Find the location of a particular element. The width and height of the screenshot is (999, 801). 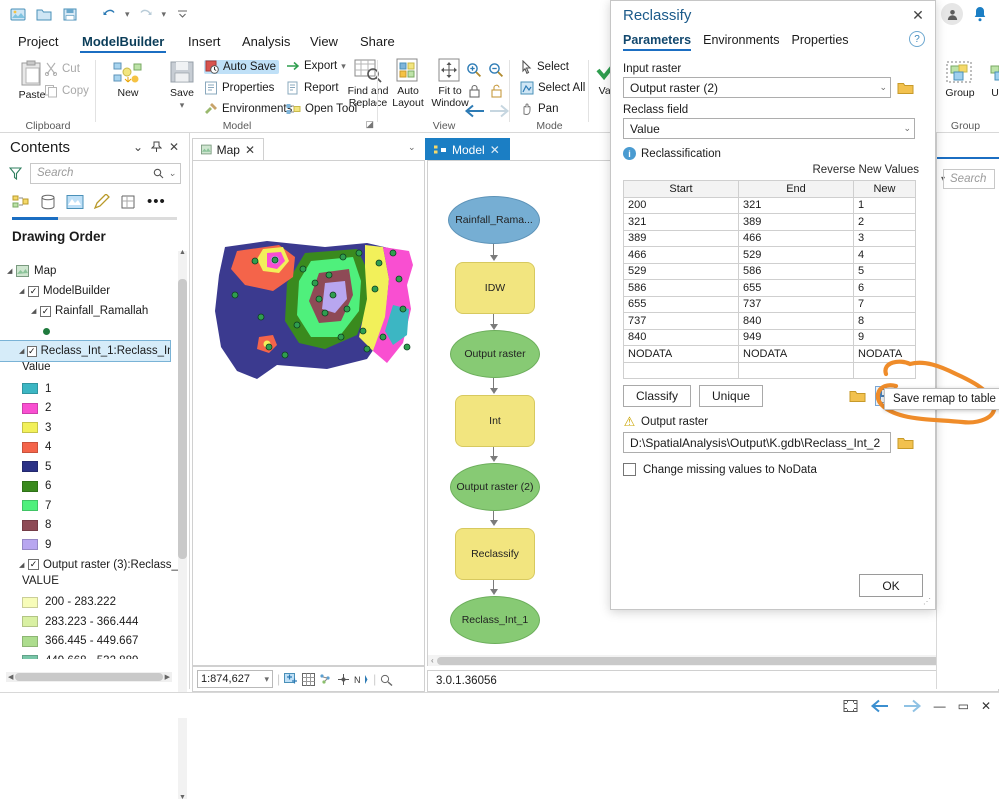

classify-button: Classify is located at coordinates (657, 396).